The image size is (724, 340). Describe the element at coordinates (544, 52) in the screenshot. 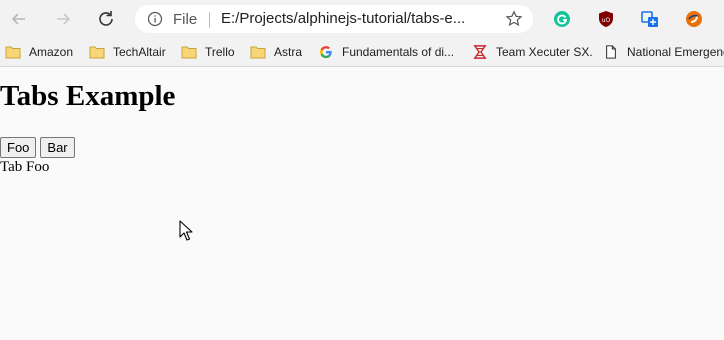

I see `bookmark-label: Team Xecuter SX.` at that location.